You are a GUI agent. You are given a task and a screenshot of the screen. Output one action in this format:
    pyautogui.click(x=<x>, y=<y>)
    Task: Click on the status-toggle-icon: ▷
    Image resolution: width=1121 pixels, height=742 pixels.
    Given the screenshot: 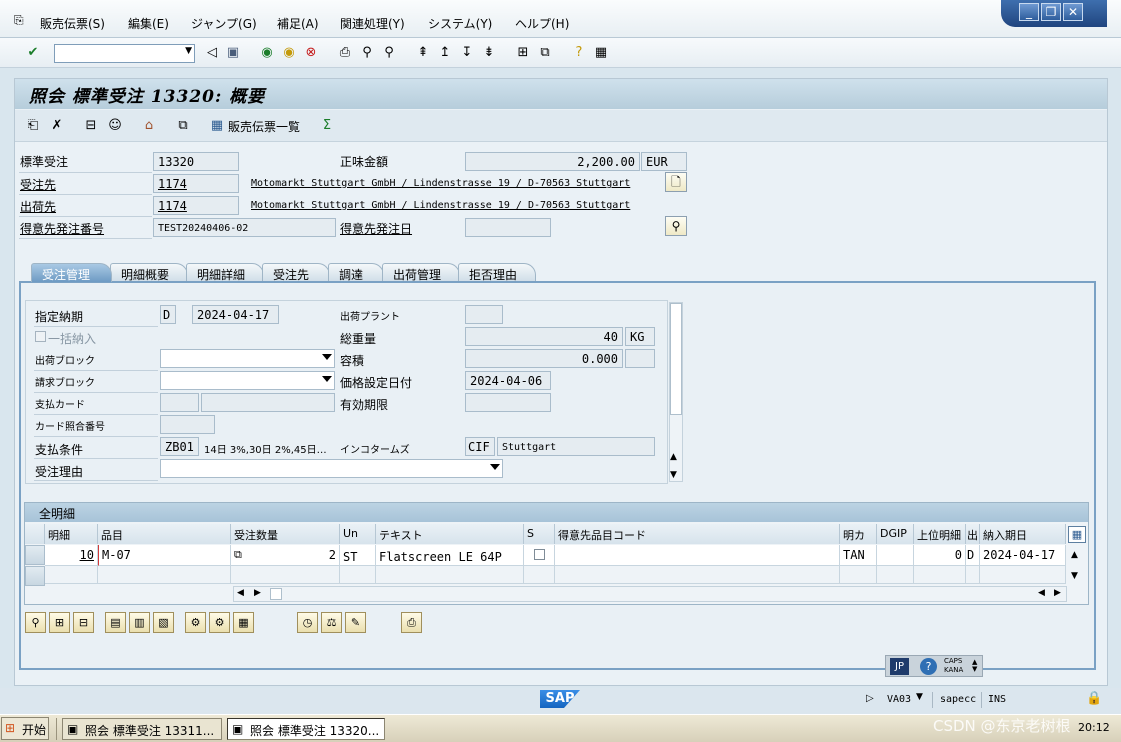 What is the action you would take?
    pyautogui.click(x=870, y=698)
    